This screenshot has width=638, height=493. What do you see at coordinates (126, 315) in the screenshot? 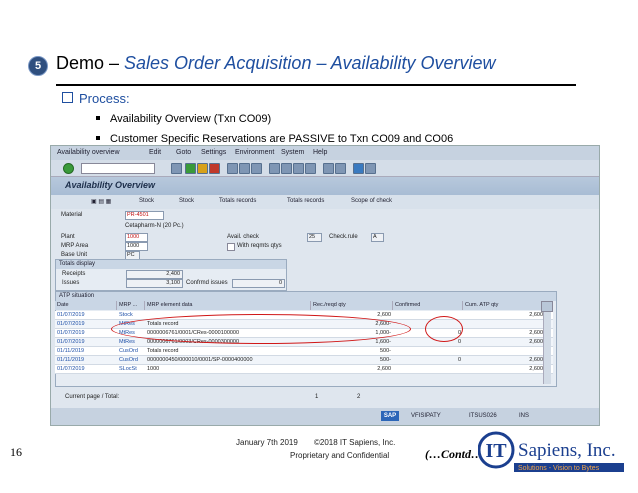
I see `cell-mrp: Stock` at bounding box center [126, 315].